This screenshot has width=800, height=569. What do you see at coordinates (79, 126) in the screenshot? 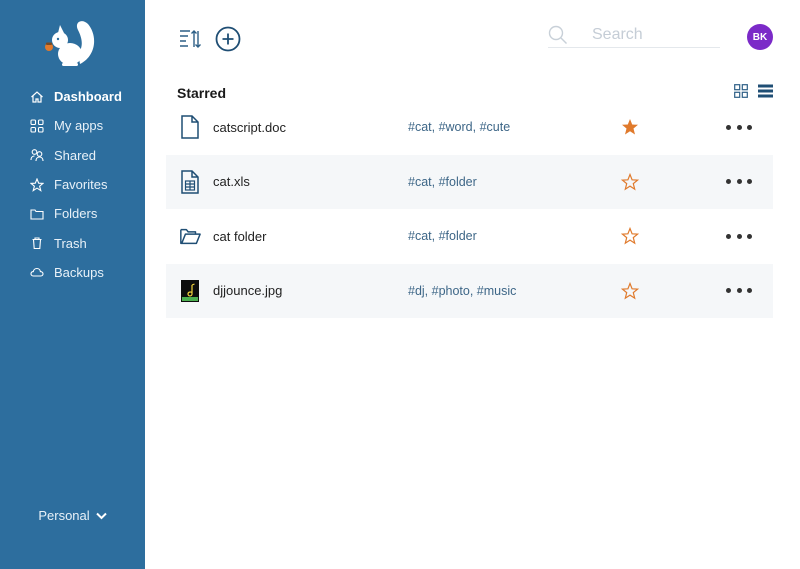
I see `sidebar-item-label: My apps` at bounding box center [79, 126].